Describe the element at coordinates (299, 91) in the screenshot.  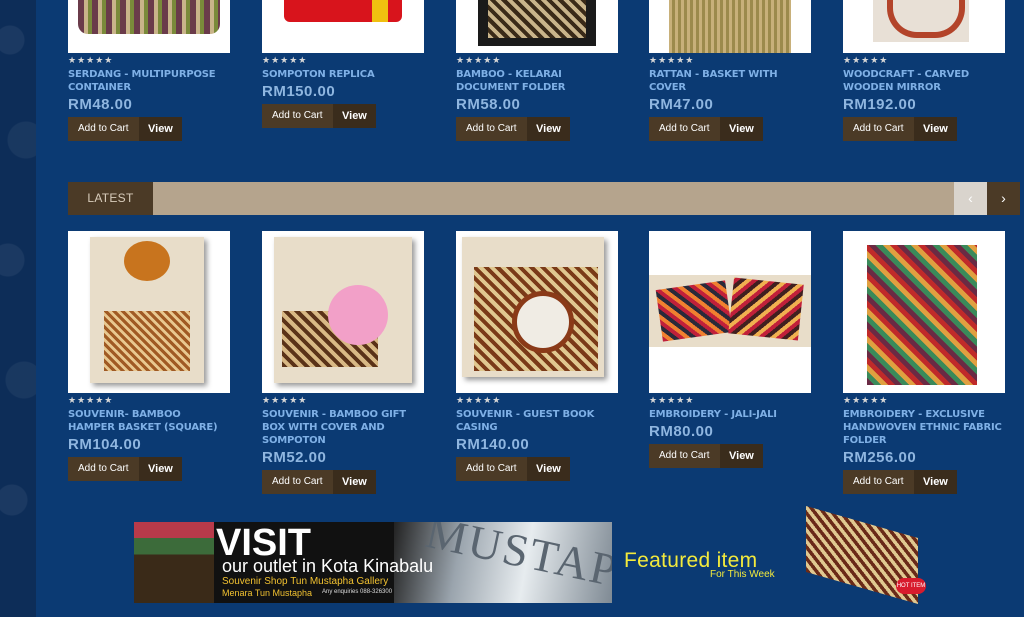
I see `product-price: RM150.00` at that location.